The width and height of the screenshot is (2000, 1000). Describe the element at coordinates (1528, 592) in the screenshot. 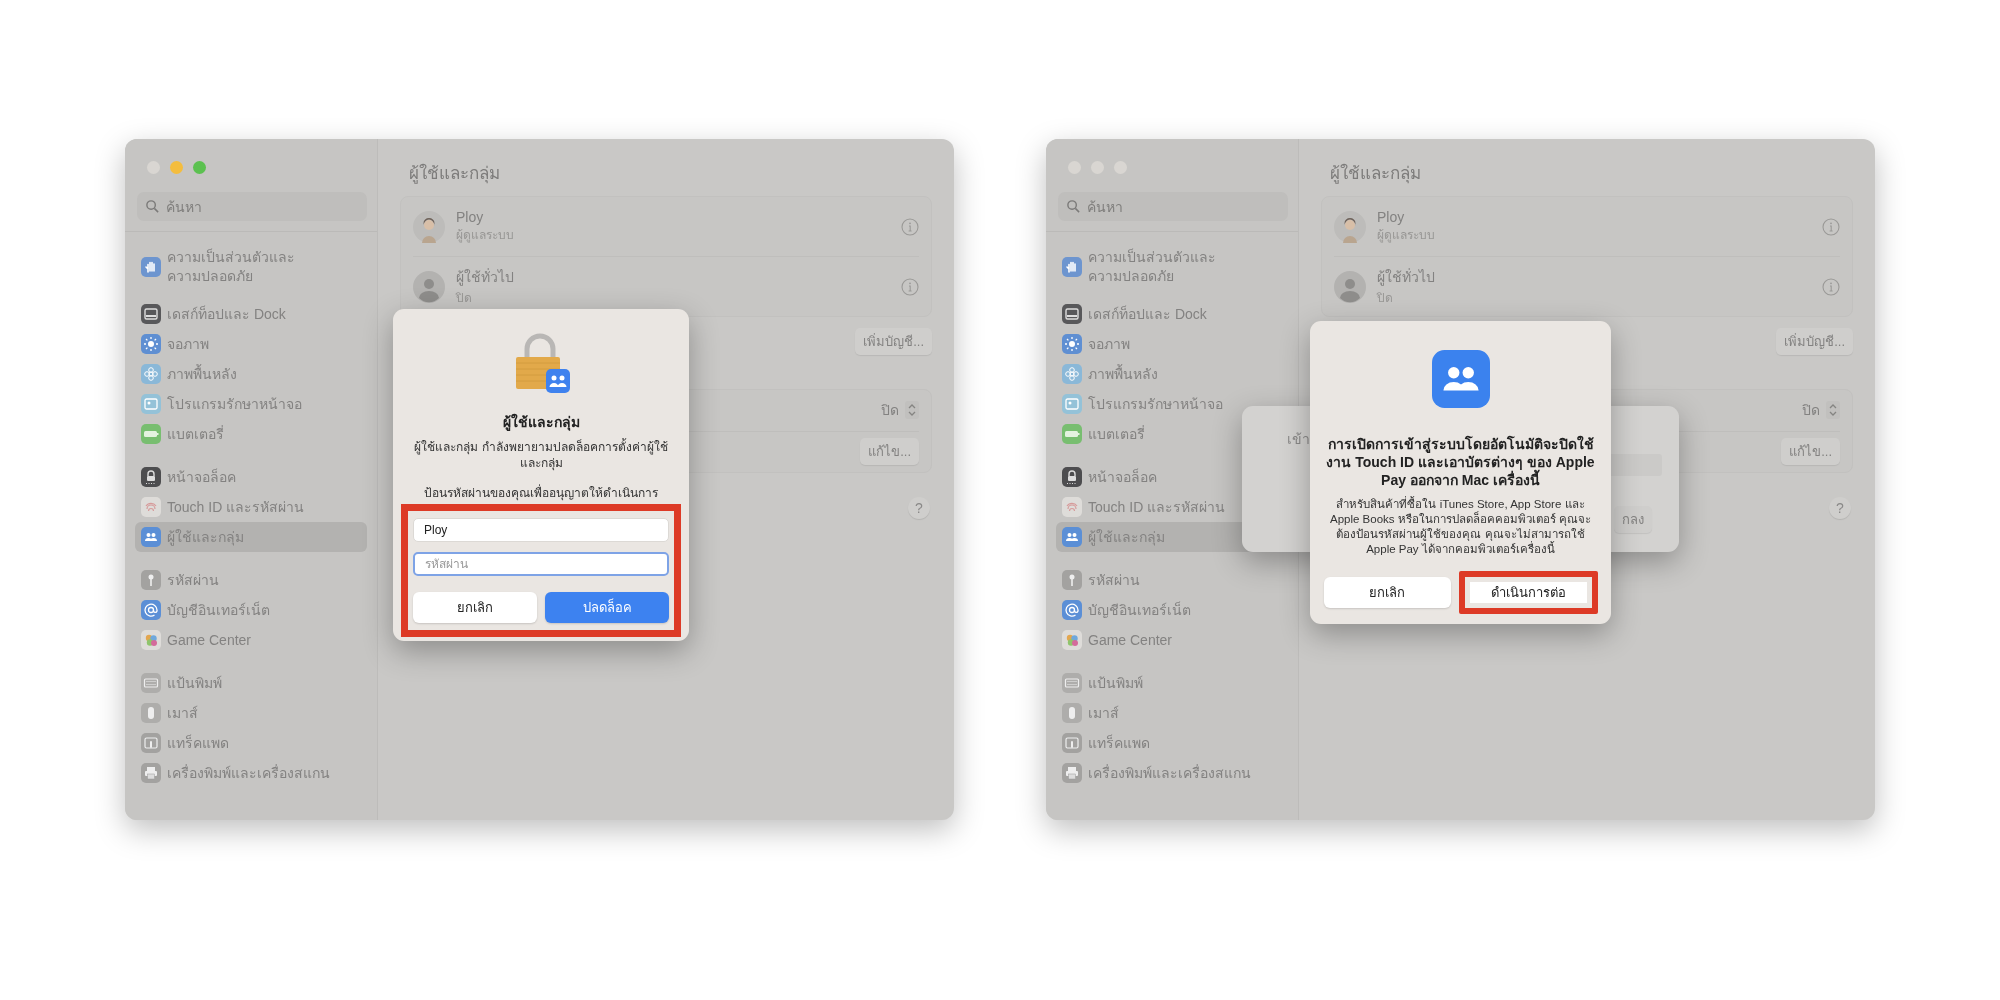

I see `continue-button: ดำเนินการต่อ` at that location.